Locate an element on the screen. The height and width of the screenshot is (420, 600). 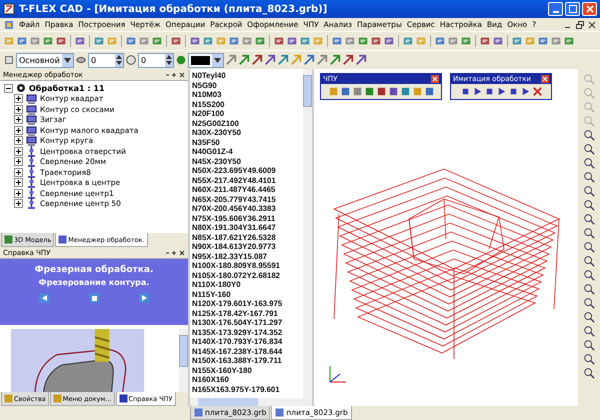
layer-dropdown: Основной is located at coordinates (45, 60).